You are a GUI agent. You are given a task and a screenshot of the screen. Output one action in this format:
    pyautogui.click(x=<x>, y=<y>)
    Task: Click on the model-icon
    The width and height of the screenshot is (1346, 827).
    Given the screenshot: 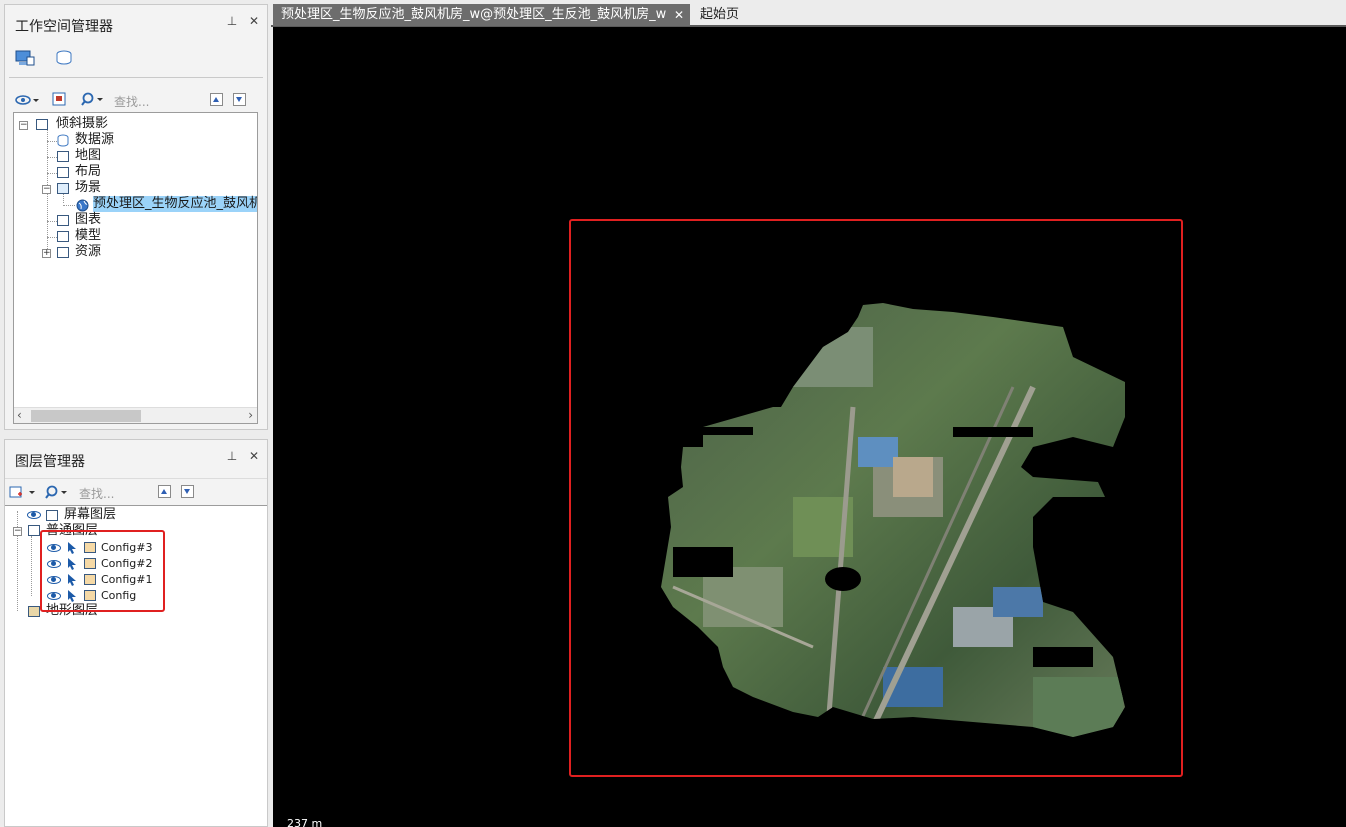 What is the action you would take?
    pyautogui.click(x=63, y=236)
    